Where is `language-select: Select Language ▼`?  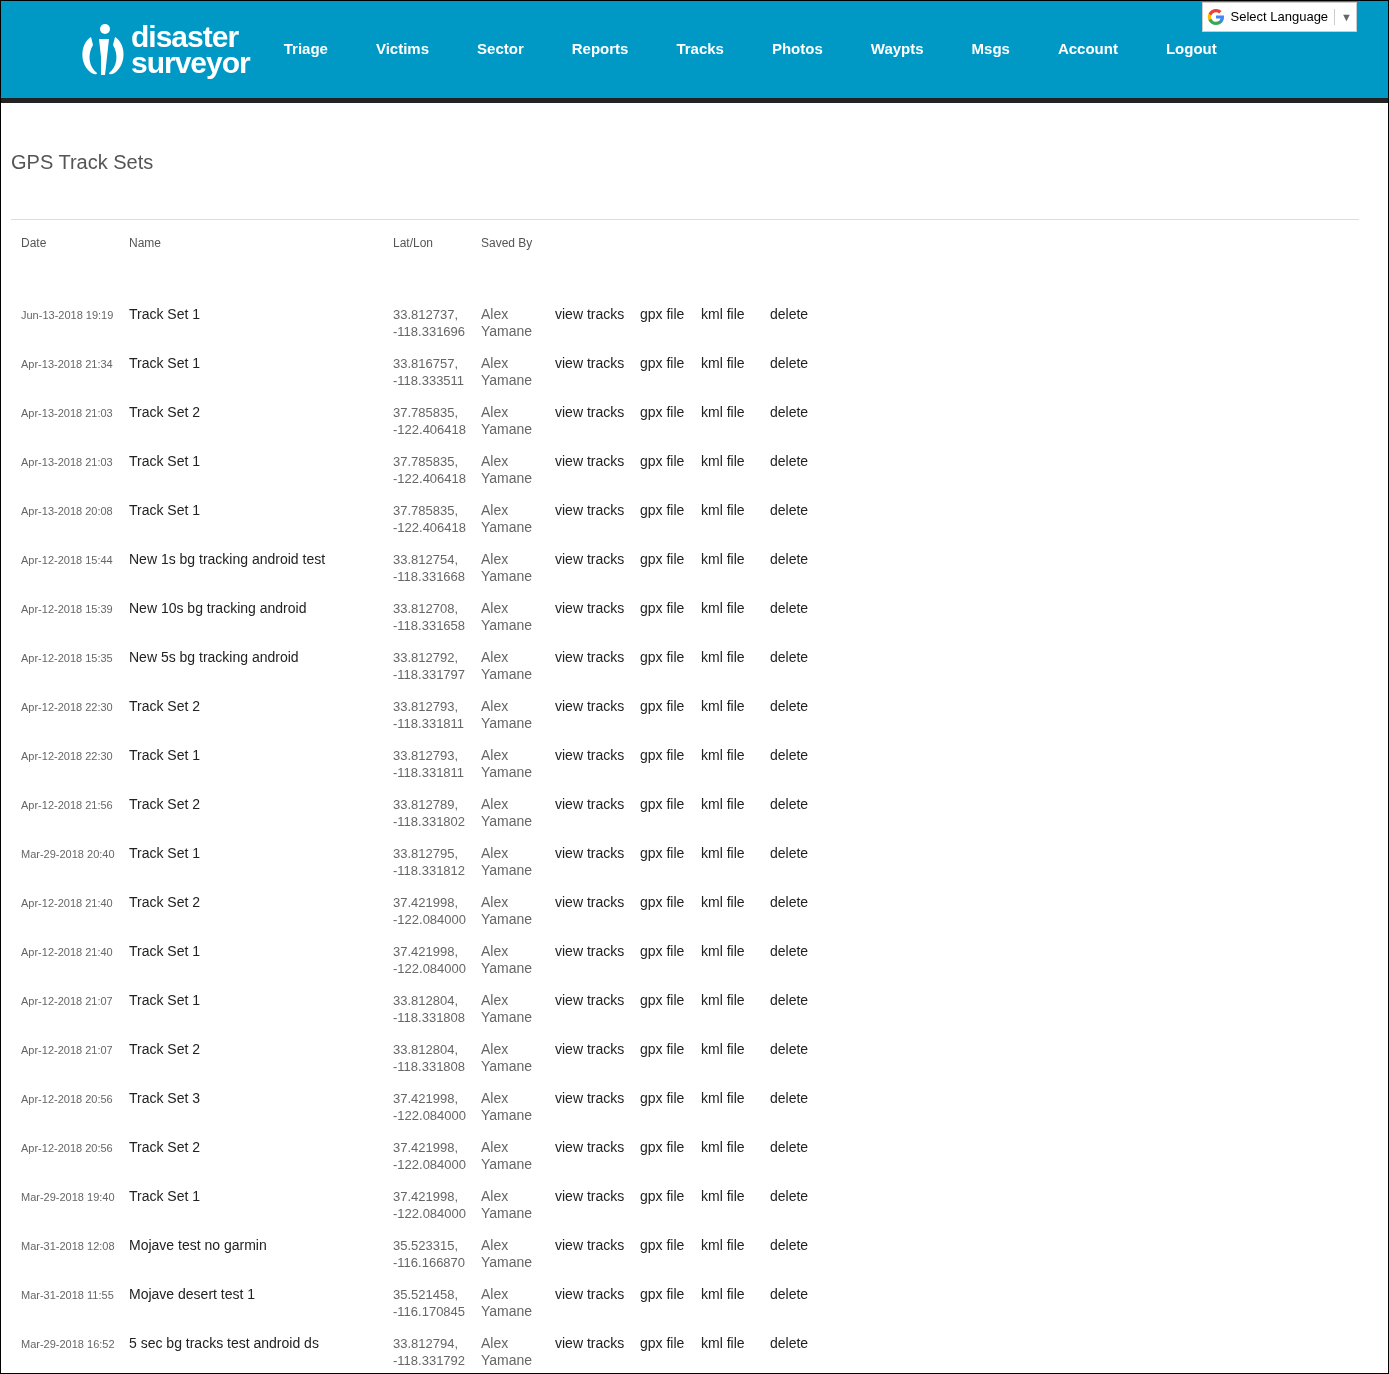
language-select: Select Language ▼ is located at coordinates (1279, 17).